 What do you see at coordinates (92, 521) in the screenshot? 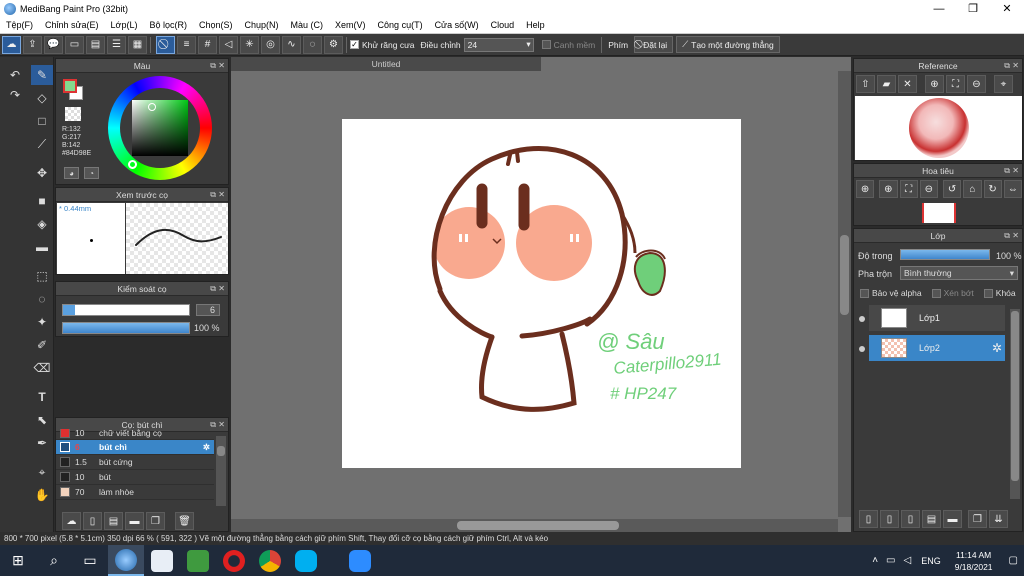
I see `new-brush-icon: ▯` at bounding box center [92, 521].